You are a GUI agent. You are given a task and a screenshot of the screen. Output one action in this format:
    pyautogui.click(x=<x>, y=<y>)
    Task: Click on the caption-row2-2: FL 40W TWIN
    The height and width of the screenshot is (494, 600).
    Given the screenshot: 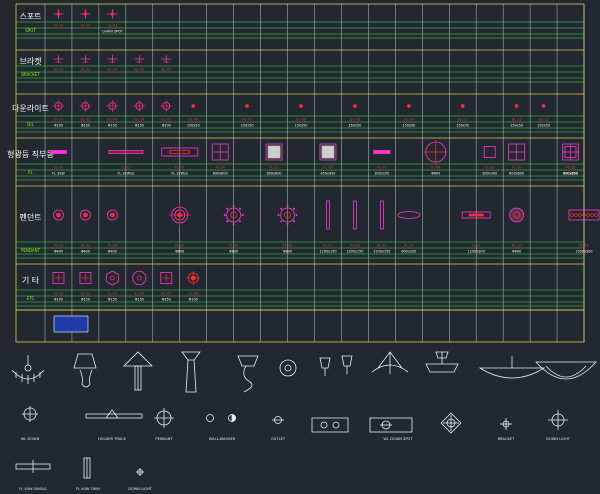 What is the action you would take?
    pyautogui.click(x=88, y=489)
    